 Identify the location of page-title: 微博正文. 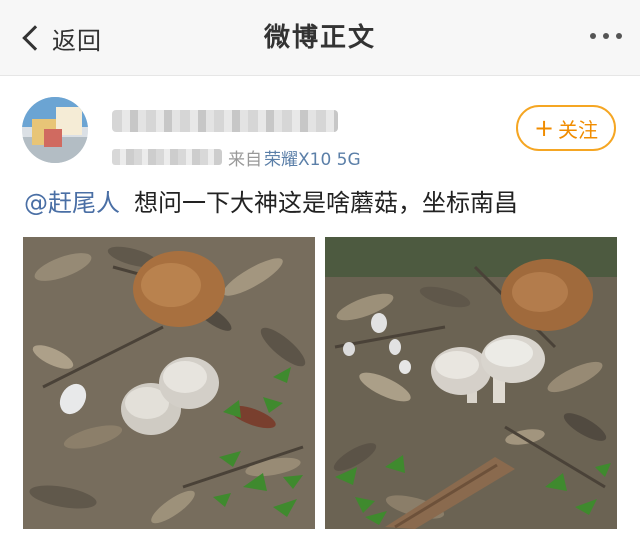
(319, 38).